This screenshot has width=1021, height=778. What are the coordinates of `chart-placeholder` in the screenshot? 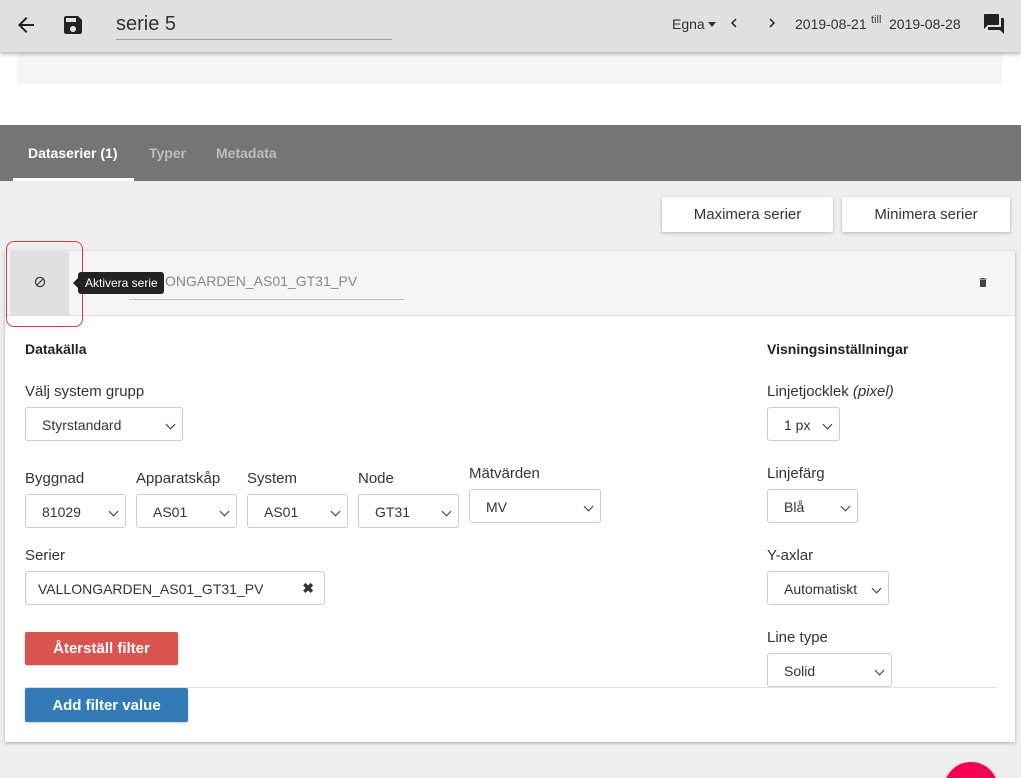 It's located at (509, 68).